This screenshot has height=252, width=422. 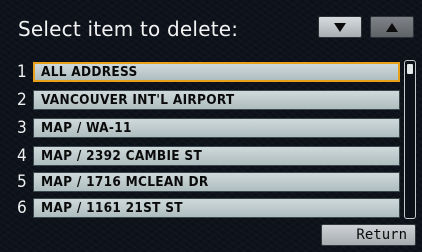 I want to click on list-item-5: MAP / 1716 MCLEAN DR, so click(x=216, y=182).